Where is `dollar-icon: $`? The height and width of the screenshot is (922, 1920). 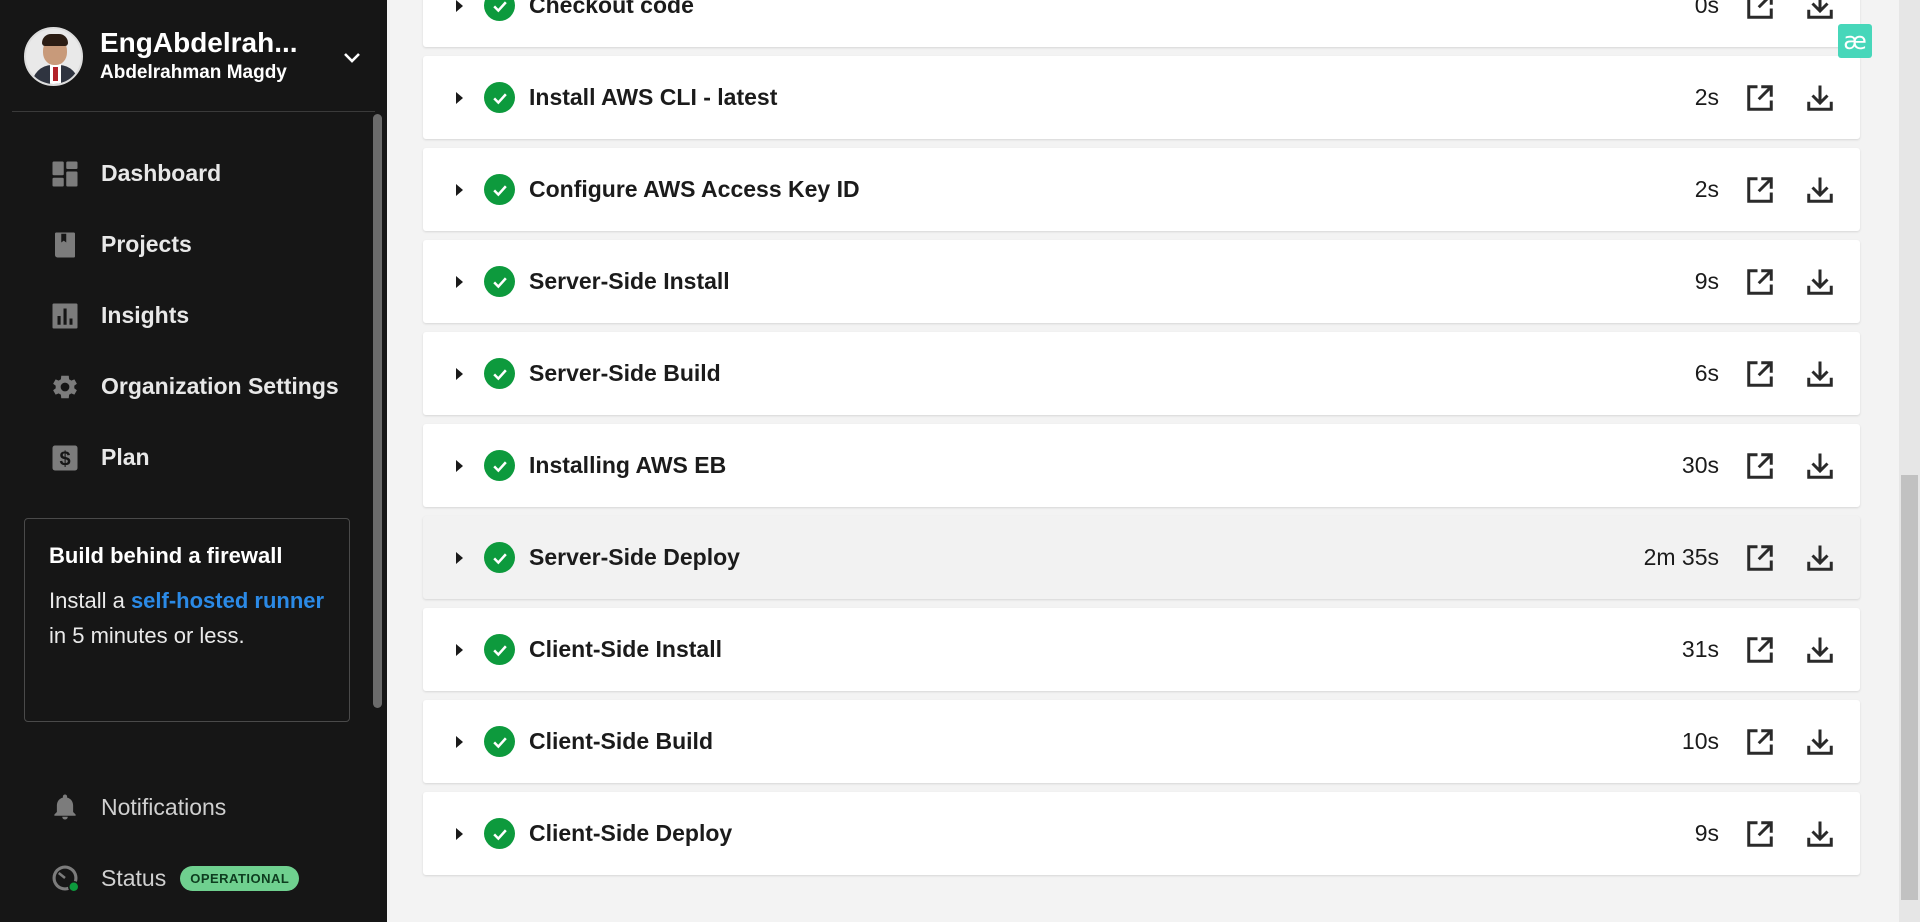
dollar-icon: $ is located at coordinates (65, 457).